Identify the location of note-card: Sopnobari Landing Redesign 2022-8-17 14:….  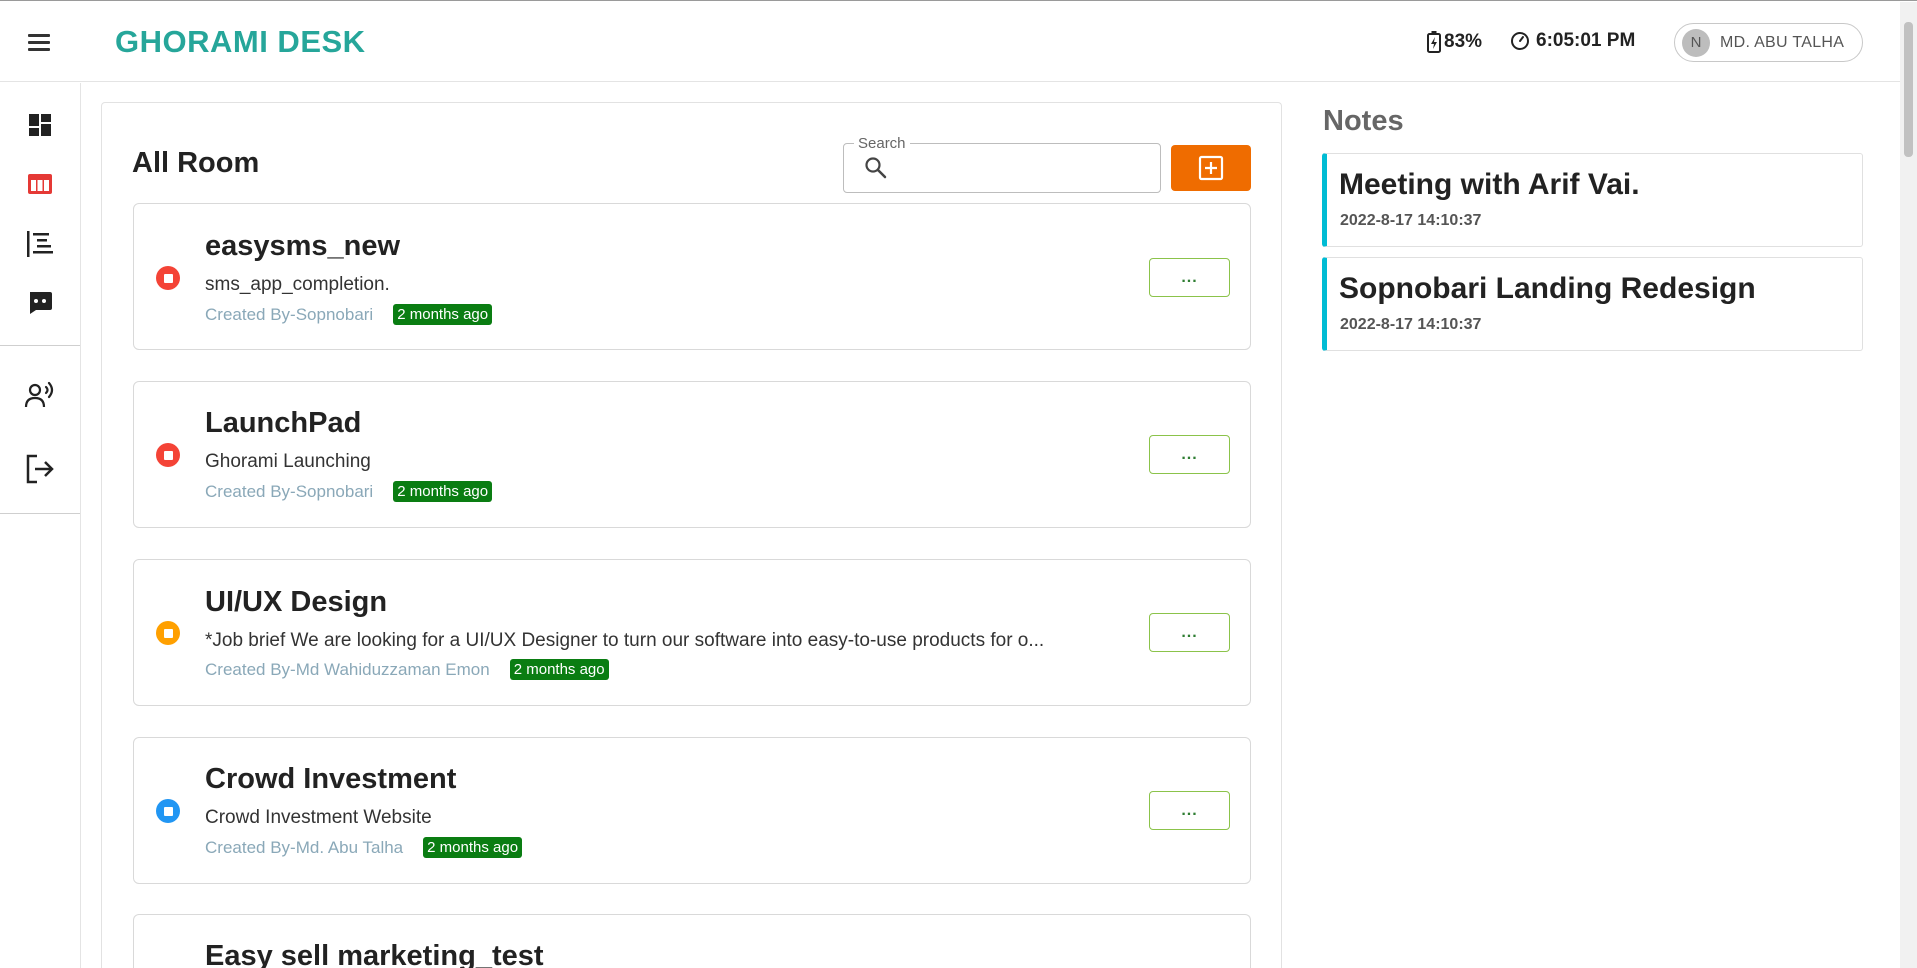
(1592, 304).